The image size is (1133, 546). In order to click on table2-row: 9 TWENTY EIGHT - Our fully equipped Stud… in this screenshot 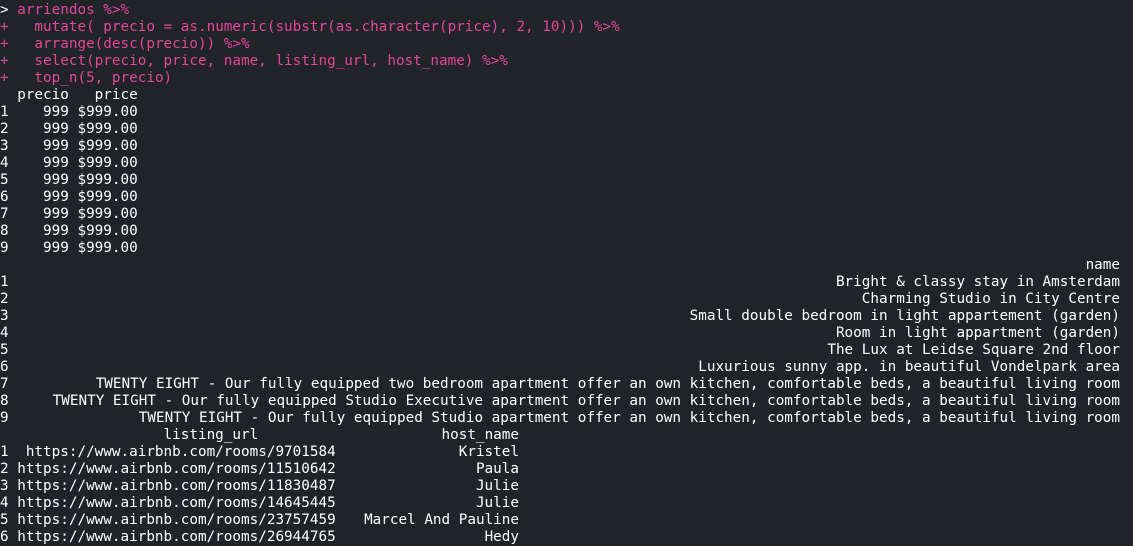, I will do `click(562, 418)`.